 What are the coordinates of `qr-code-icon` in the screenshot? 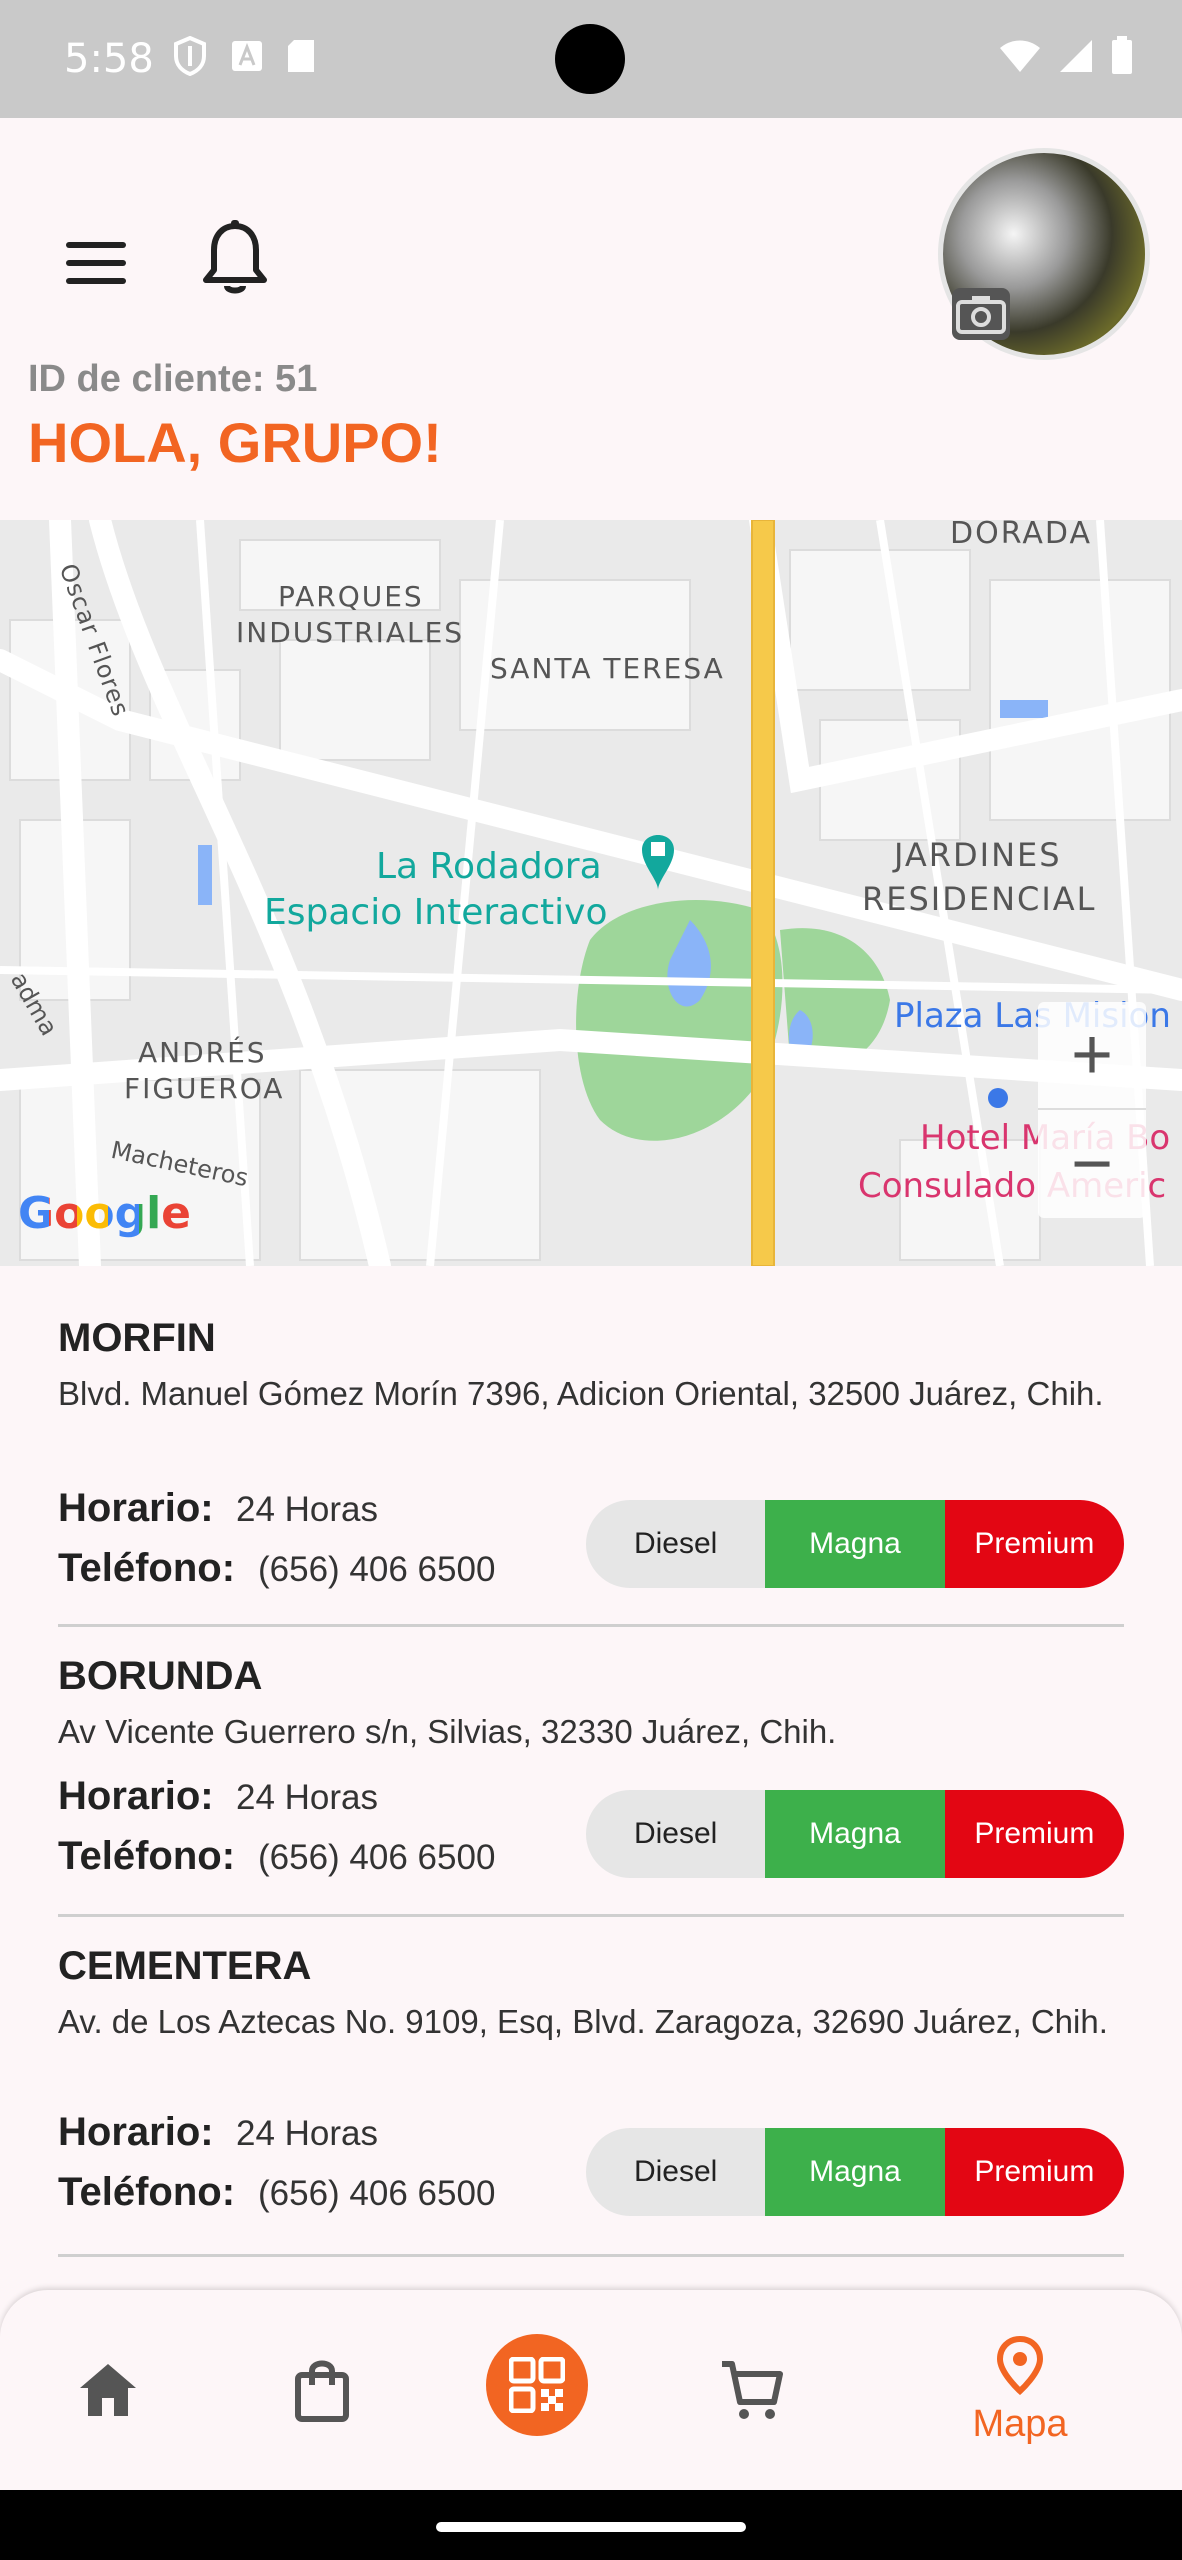 It's located at (537, 2385).